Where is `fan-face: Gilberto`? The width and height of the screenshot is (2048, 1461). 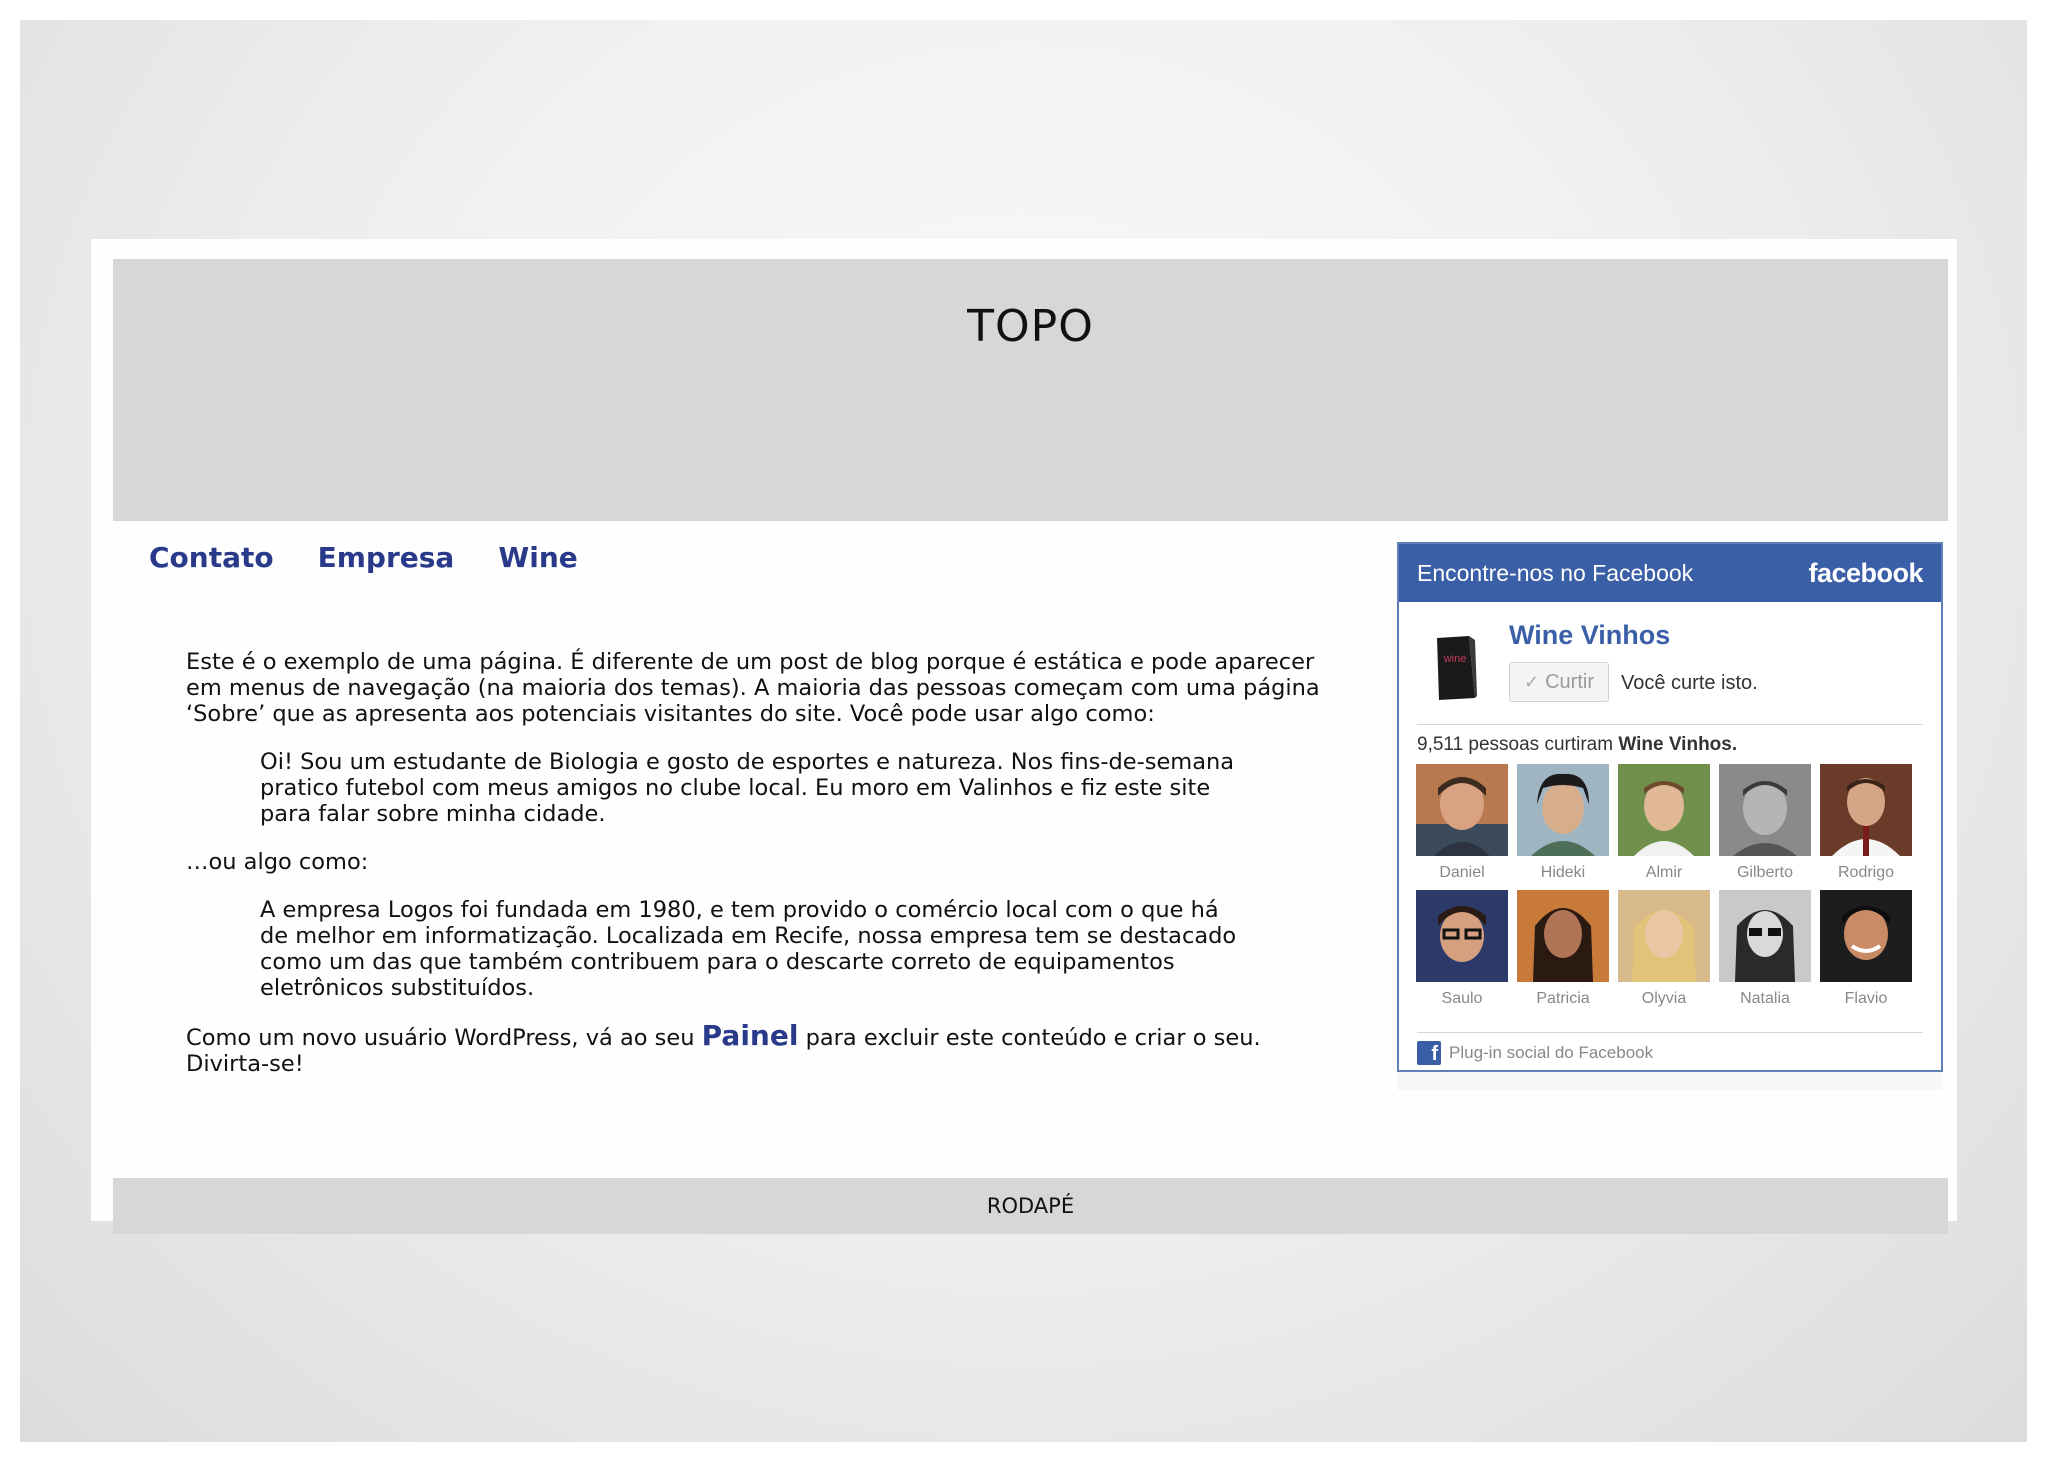
fan-face: Gilberto is located at coordinates (1765, 823).